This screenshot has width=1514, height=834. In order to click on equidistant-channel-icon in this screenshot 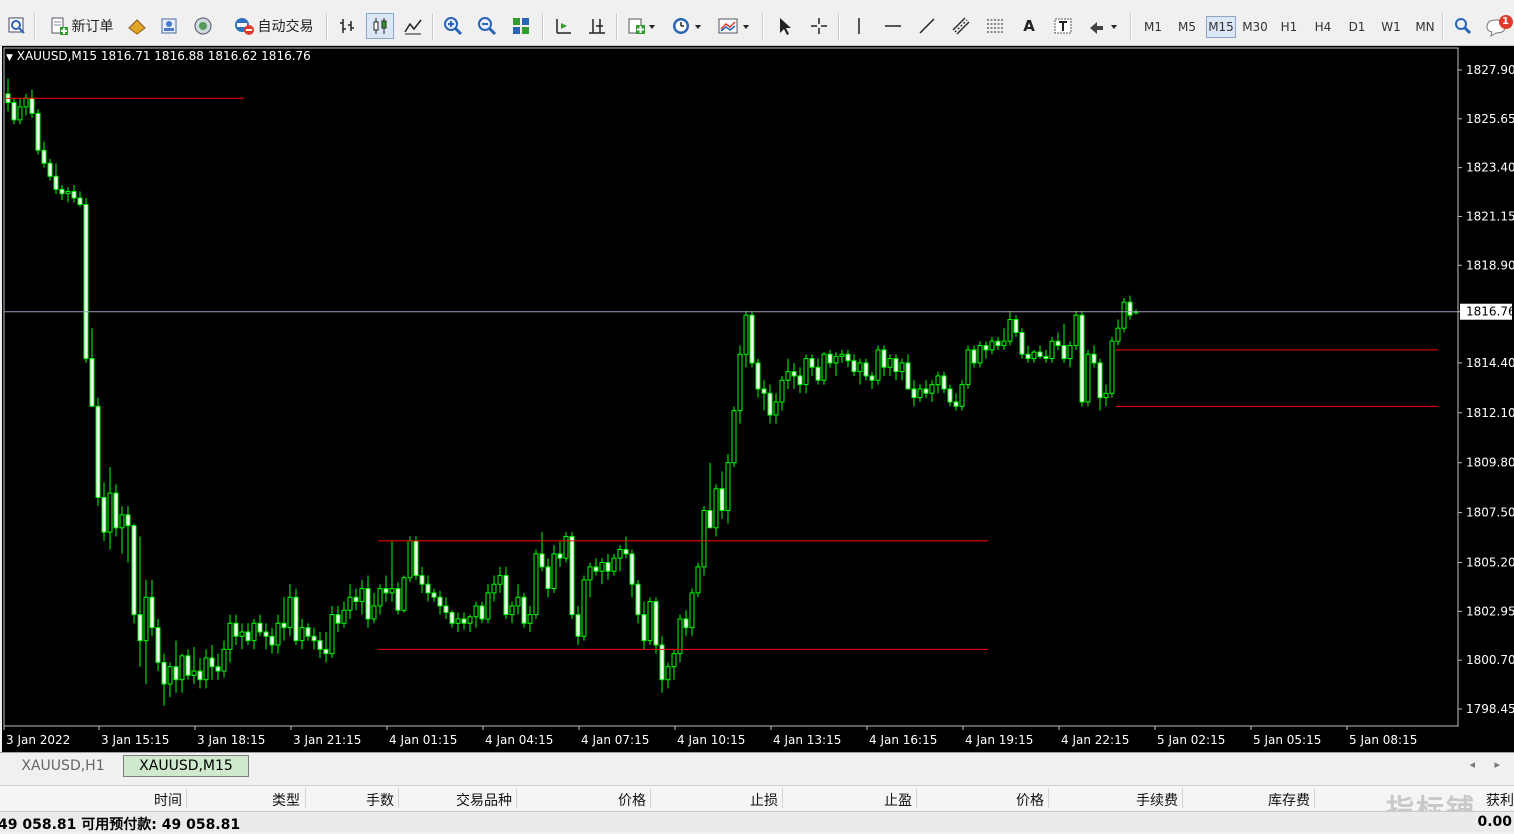, I will do `click(961, 26)`.